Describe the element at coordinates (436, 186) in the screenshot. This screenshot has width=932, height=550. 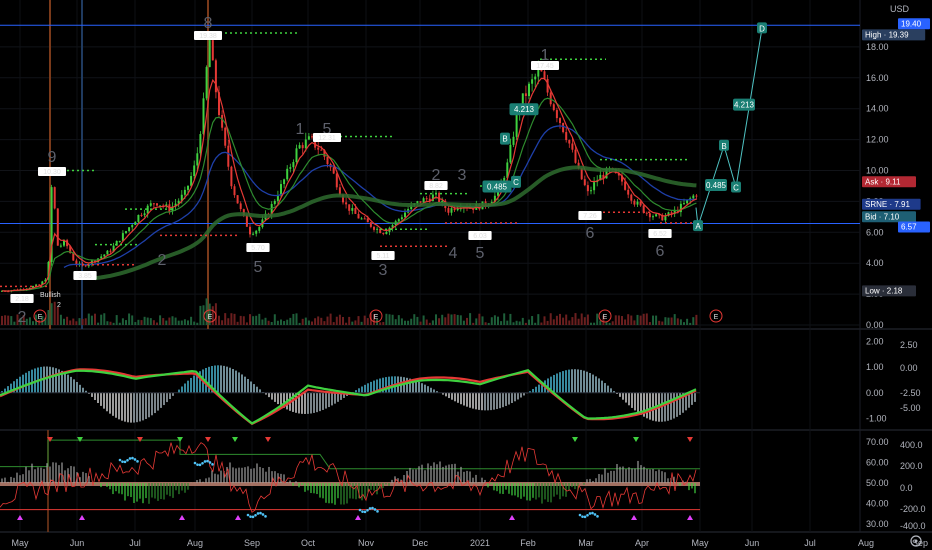
I see `peak-label: 8.82` at that location.